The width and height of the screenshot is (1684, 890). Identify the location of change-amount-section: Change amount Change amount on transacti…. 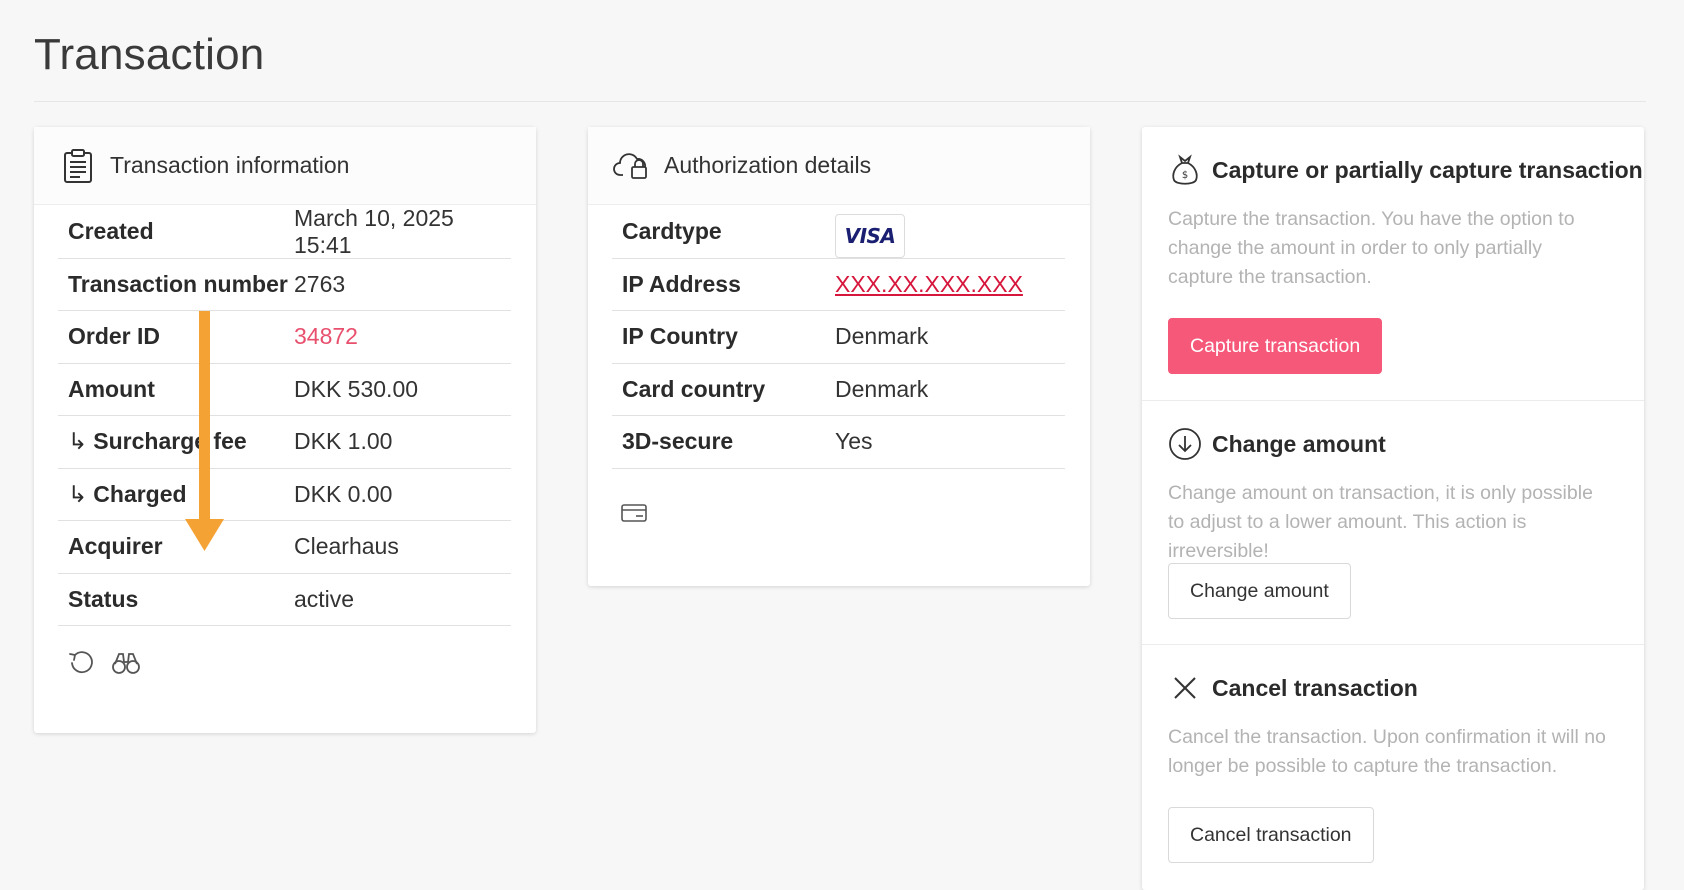
(1393, 523).